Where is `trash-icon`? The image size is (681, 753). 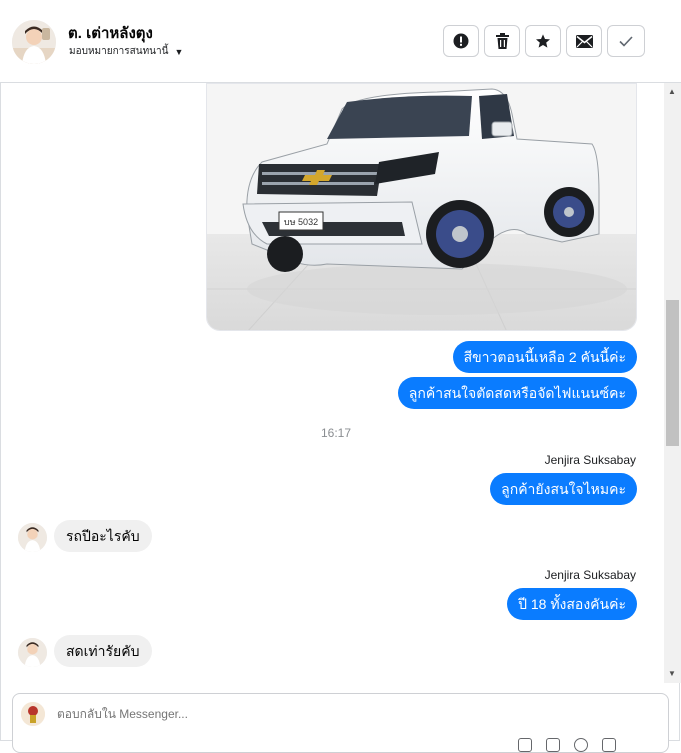
trash-icon is located at coordinates (502, 41).